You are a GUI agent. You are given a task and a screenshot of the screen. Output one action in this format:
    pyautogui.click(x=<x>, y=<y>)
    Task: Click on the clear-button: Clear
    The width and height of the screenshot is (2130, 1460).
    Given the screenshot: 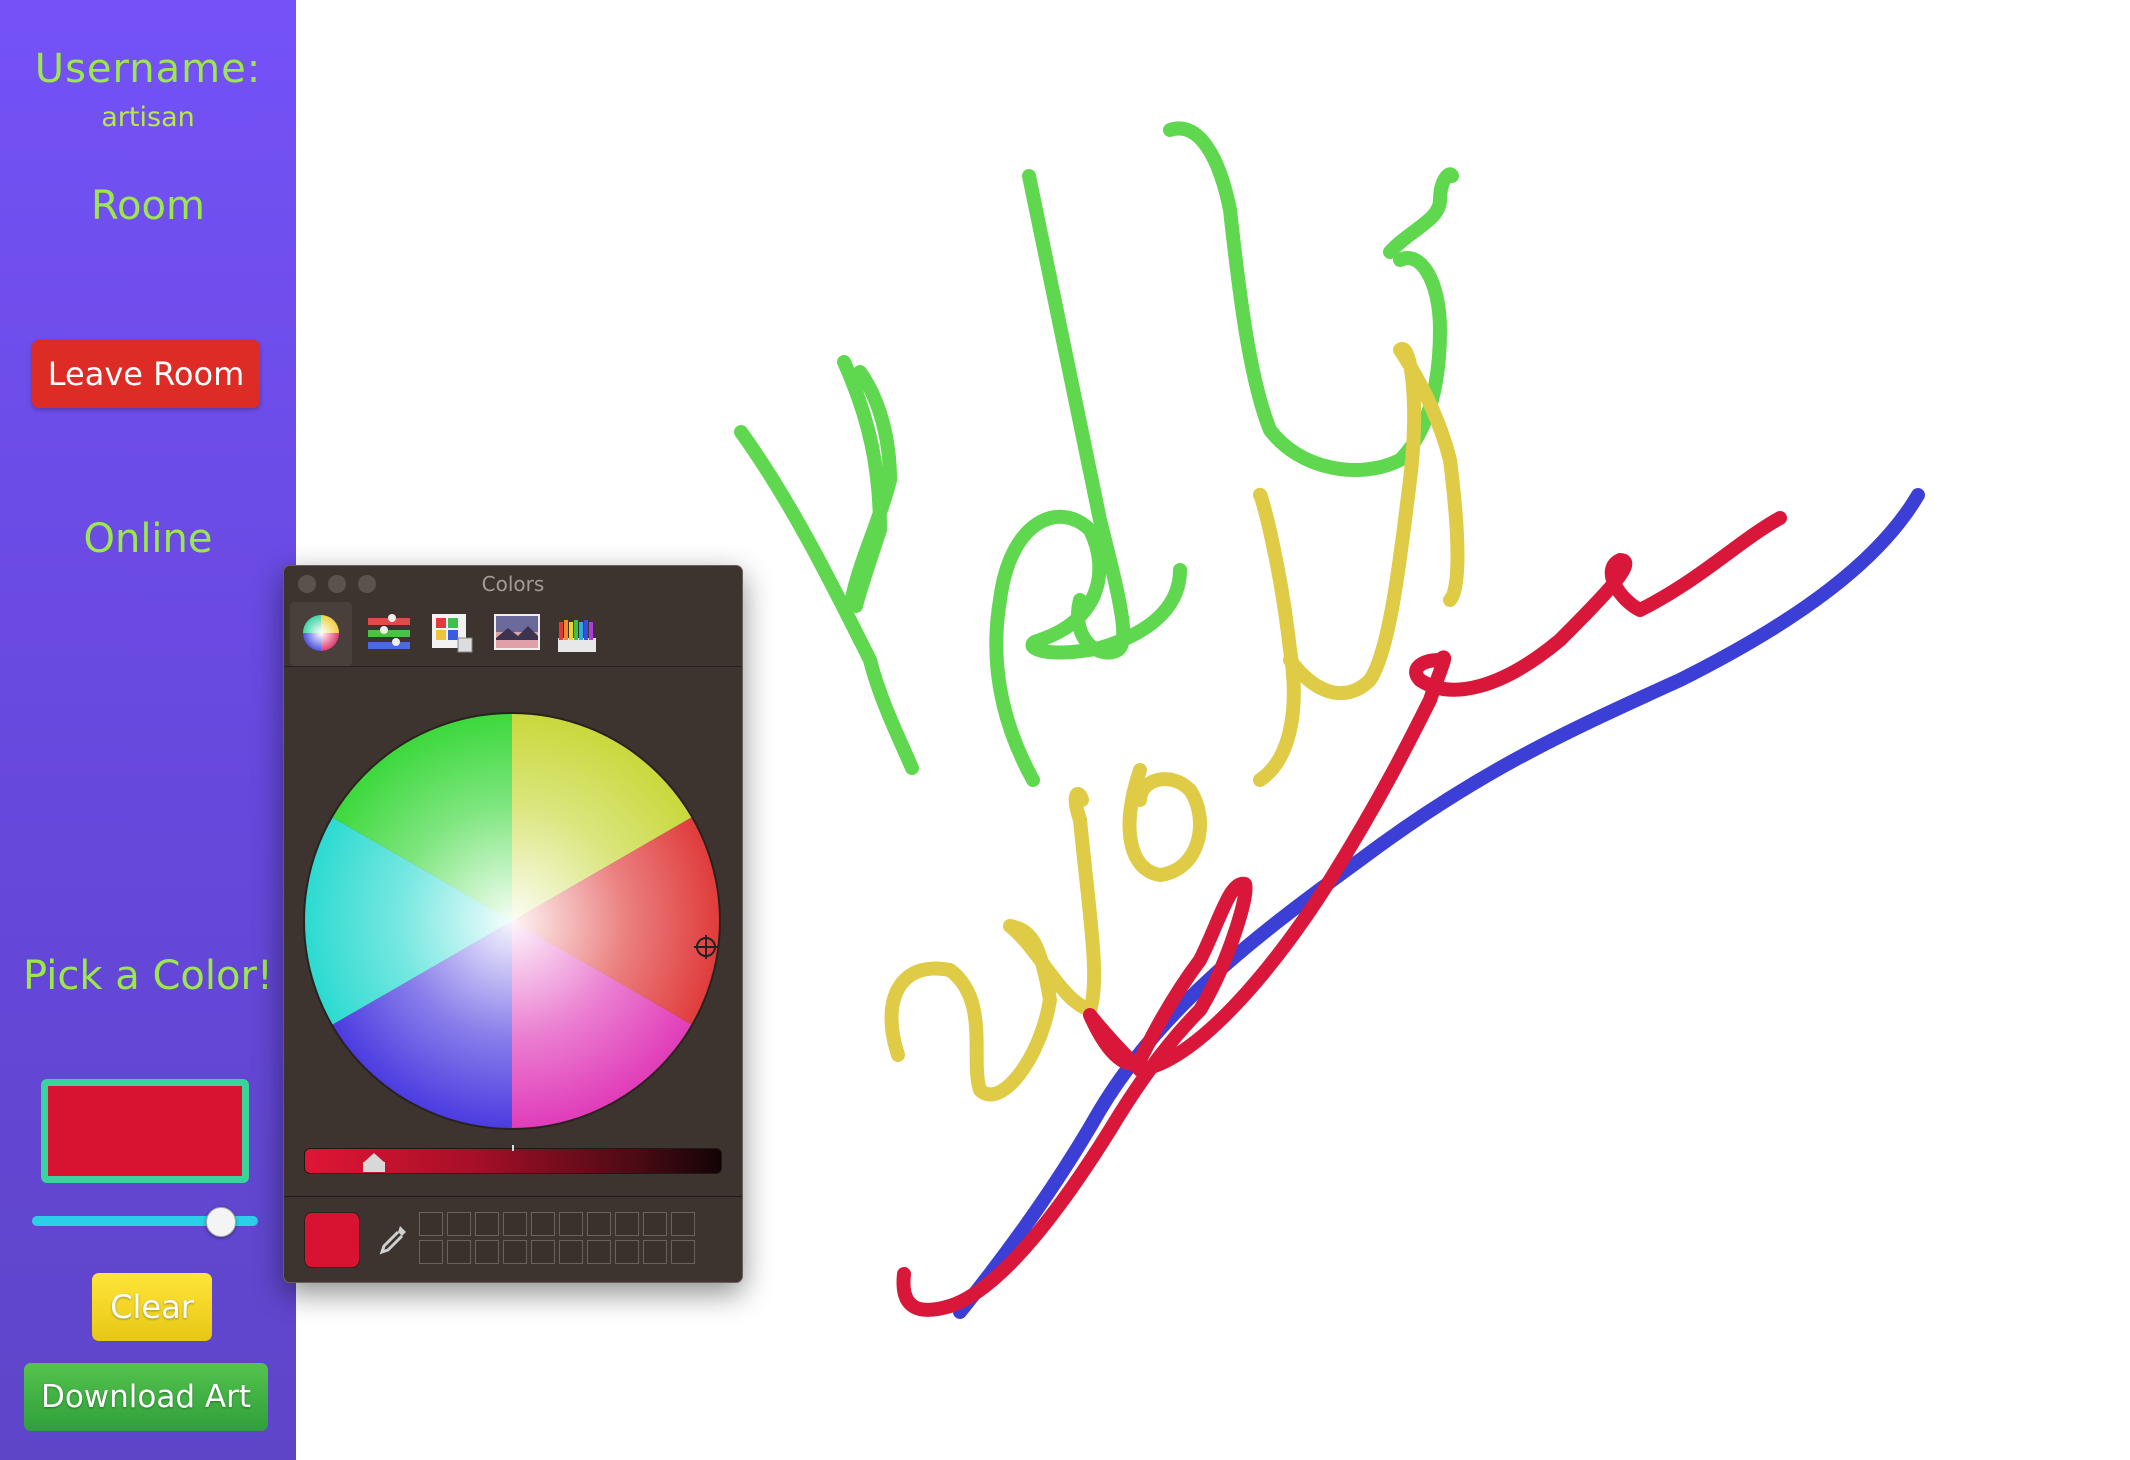 What is the action you would take?
    pyautogui.click(x=152, y=1307)
    